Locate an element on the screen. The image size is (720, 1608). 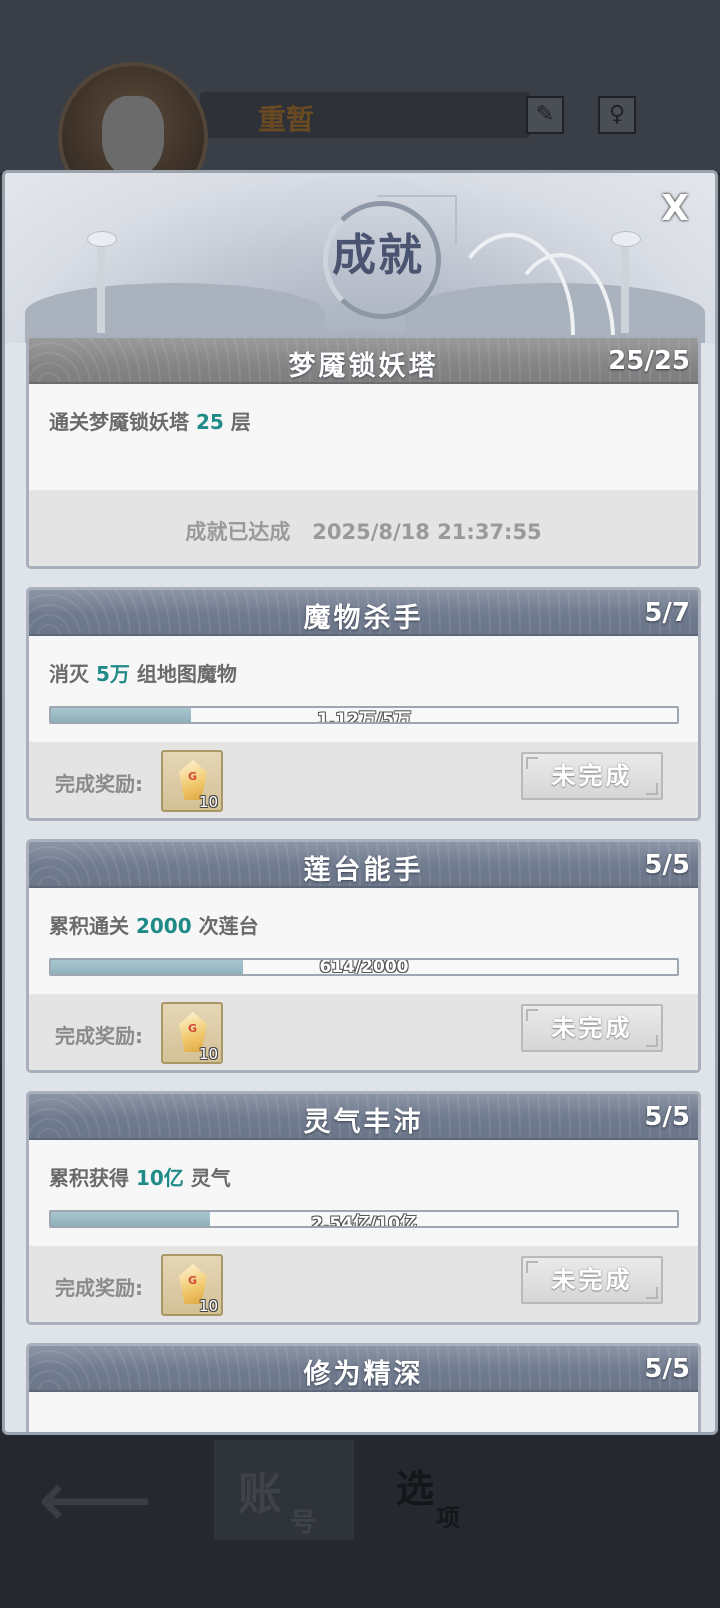
desc-suffix: 组地图魔物 is located at coordinates (186, 674).